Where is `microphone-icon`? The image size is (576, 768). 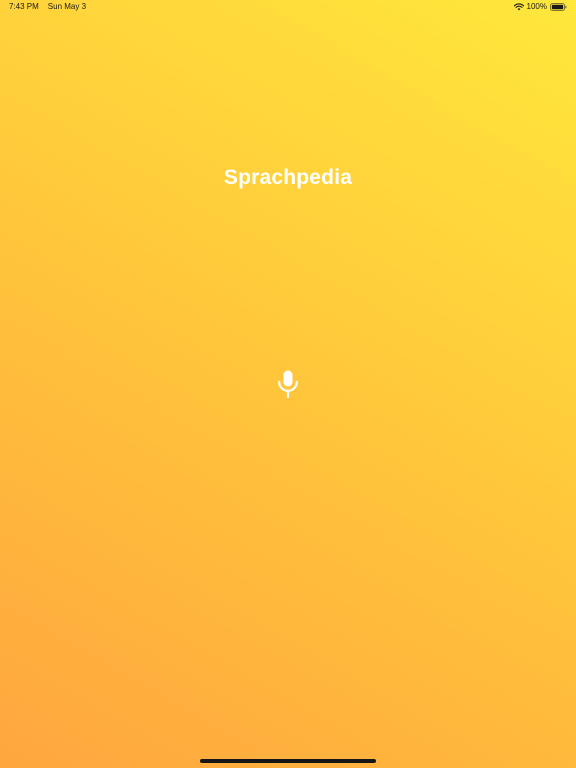 microphone-icon is located at coordinates (288, 384).